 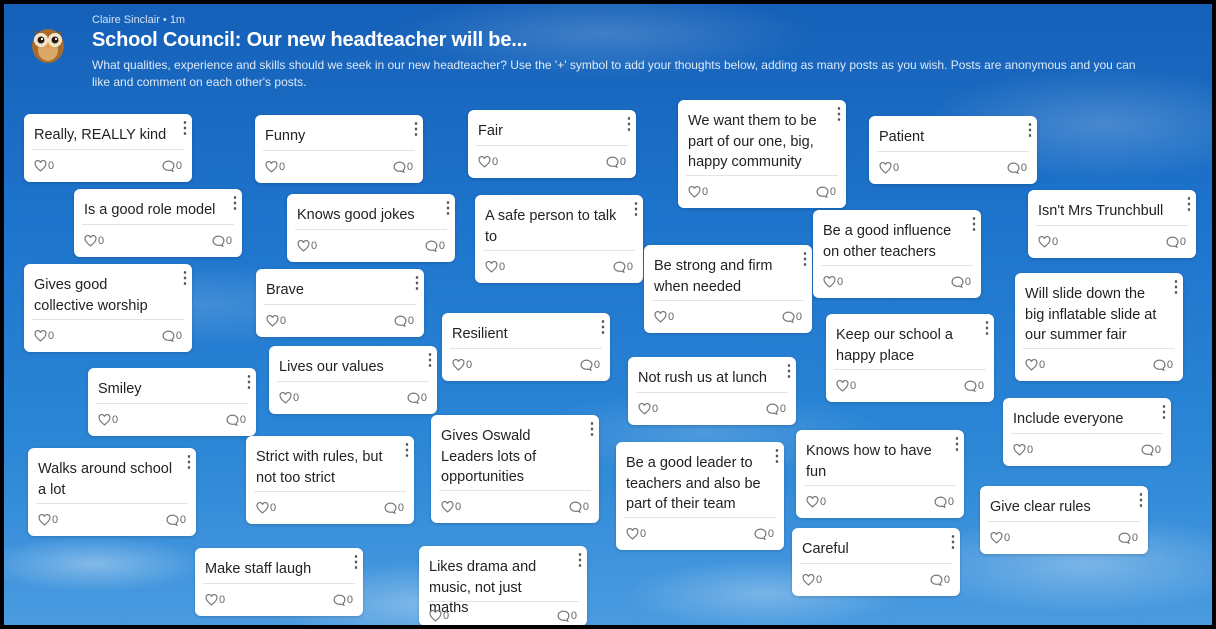 What do you see at coordinates (910, 358) in the screenshot?
I see `post-card: Keep our school a happy place ⋮ 0 0` at bounding box center [910, 358].